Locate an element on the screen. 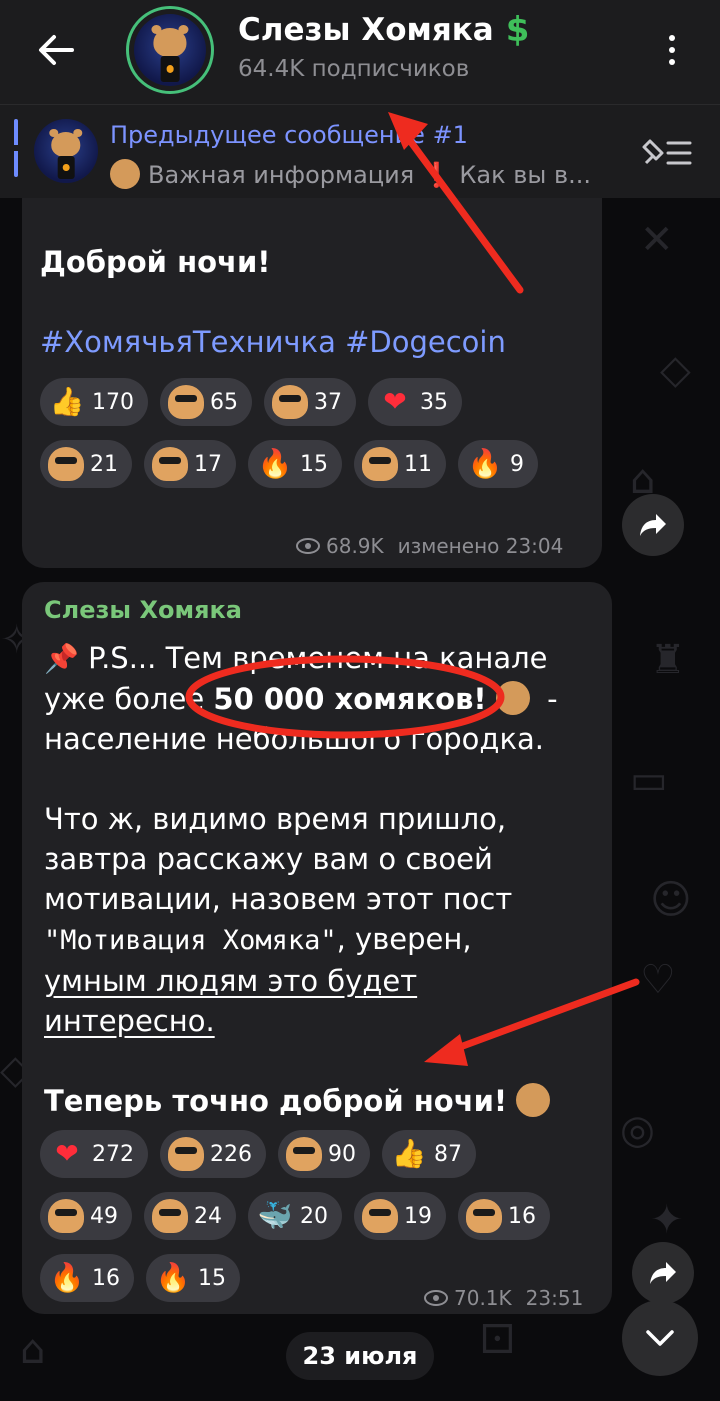 The width and height of the screenshot is (720, 1401). reaction-chip: 19 is located at coordinates (400, 1216).